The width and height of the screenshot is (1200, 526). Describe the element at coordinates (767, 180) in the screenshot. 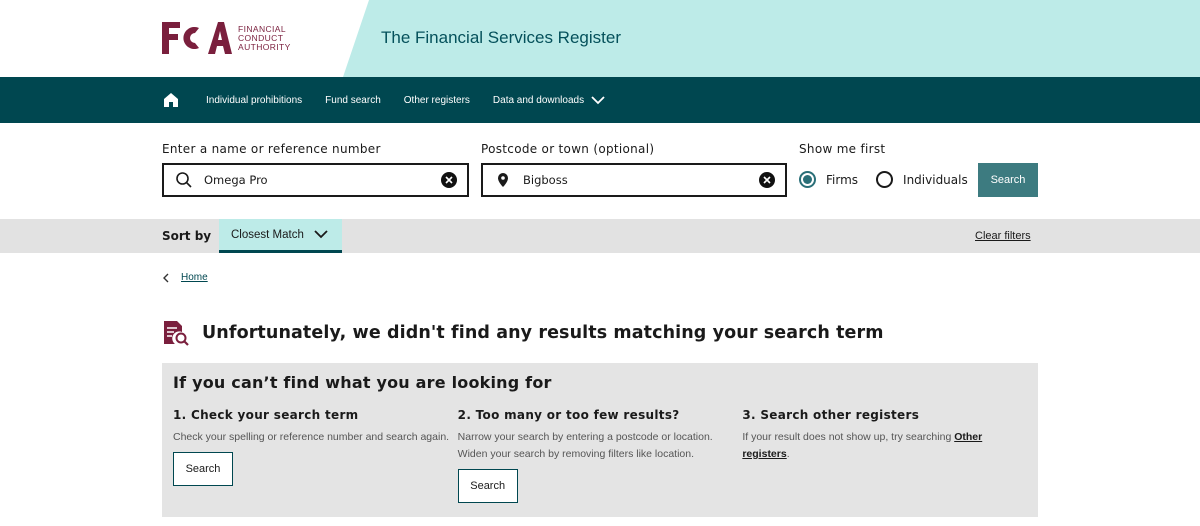

I see `clear-location-icon` at that location.